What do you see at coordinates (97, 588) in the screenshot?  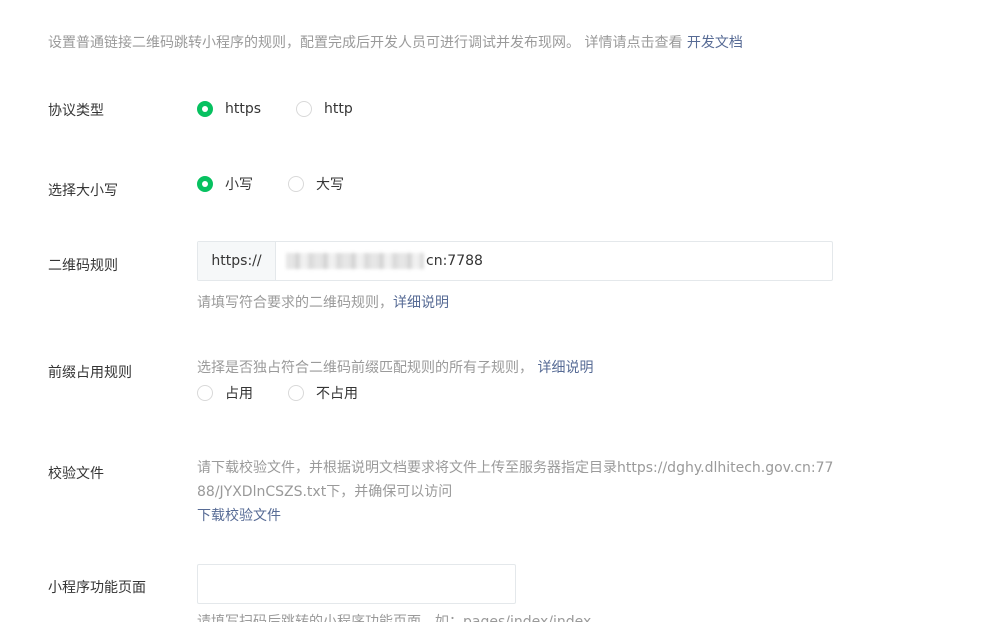 I see `mini-page-label: 小程序功能页面` at bounding box center [97, 588].